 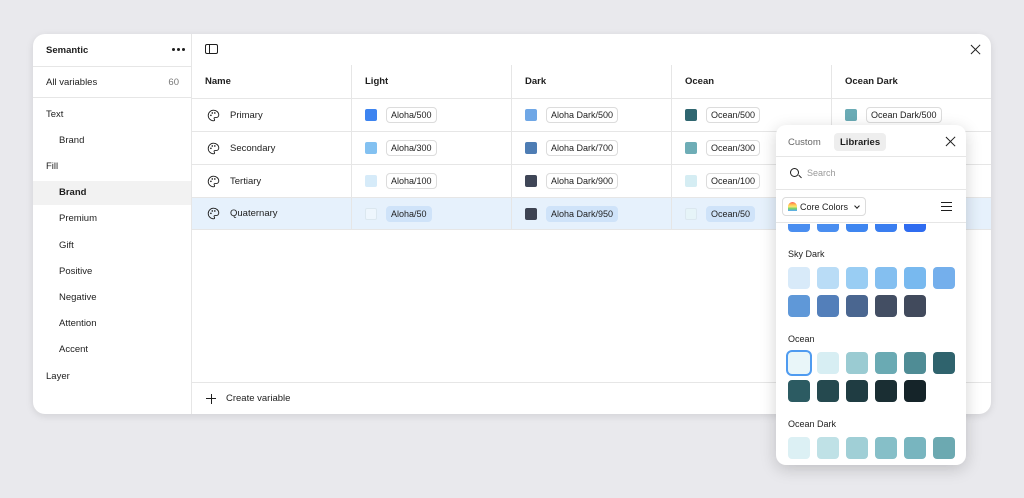 I want to click on search-icon, so click(x=794, y=172).